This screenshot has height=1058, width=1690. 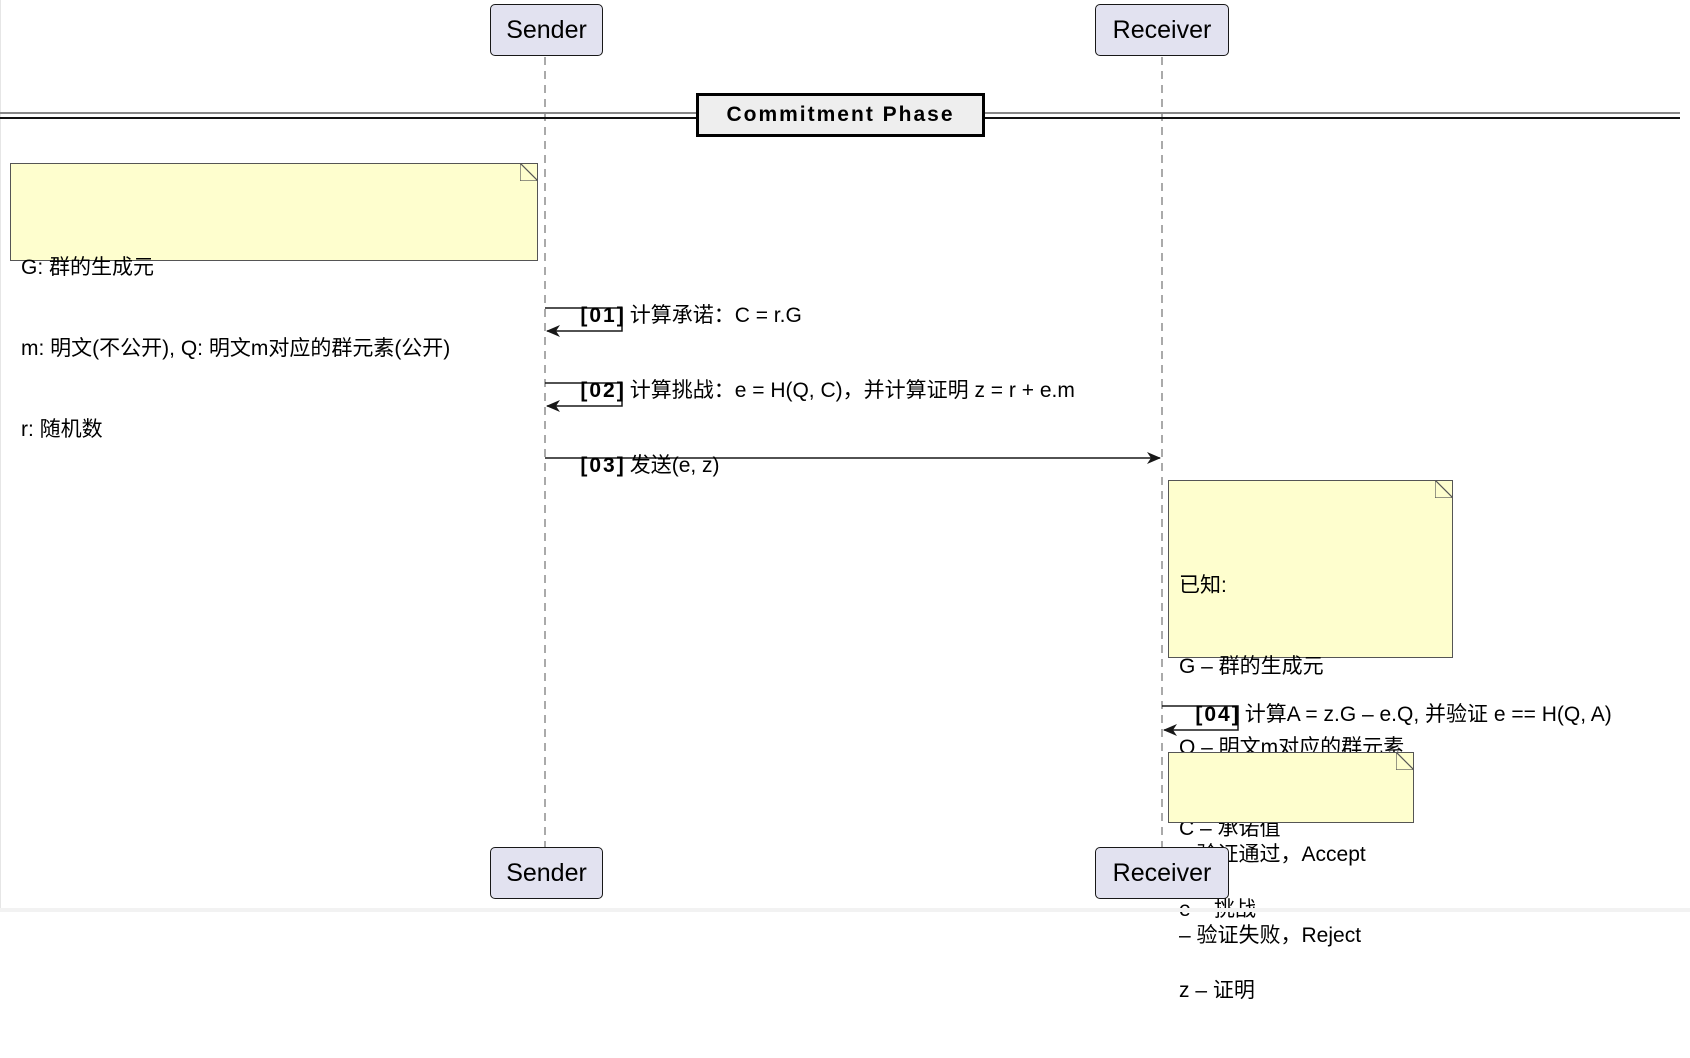 I want to click on participant-receiver-bottom: Receiver, so click(x=1162, y=873).